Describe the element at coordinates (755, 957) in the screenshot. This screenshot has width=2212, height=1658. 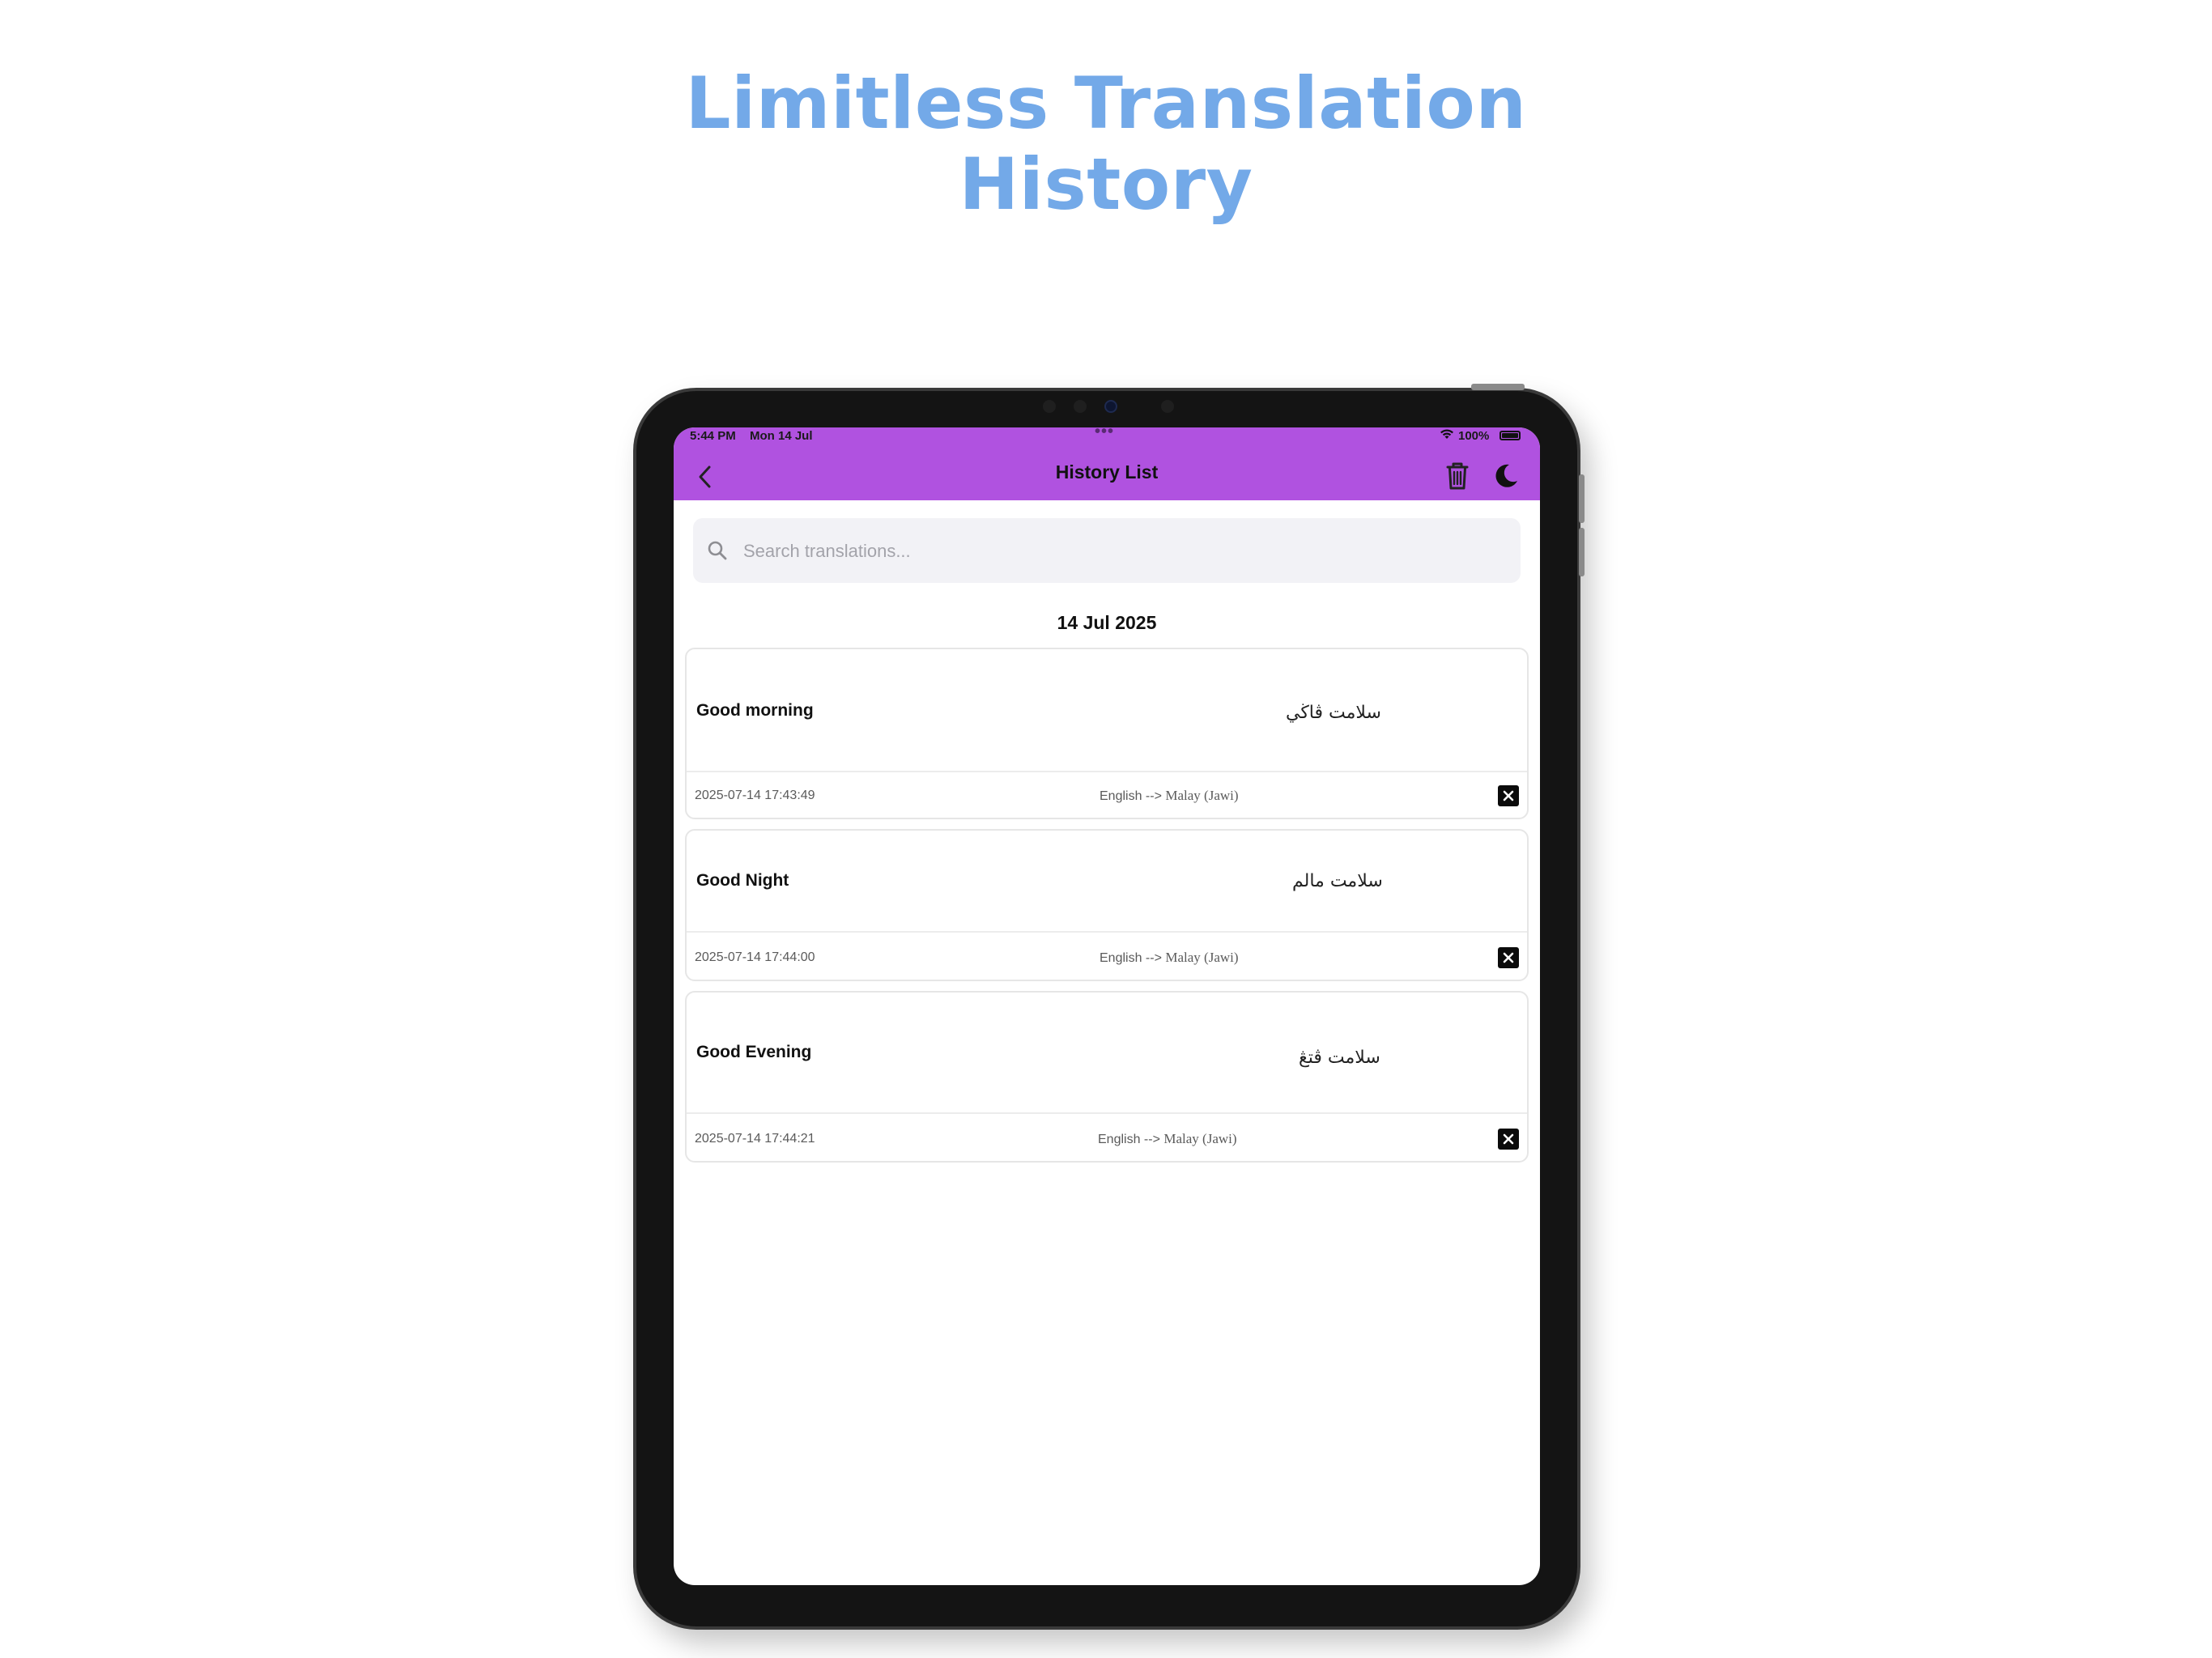
I see `timestamp: 2025-07-14 17:44:00` at that location.